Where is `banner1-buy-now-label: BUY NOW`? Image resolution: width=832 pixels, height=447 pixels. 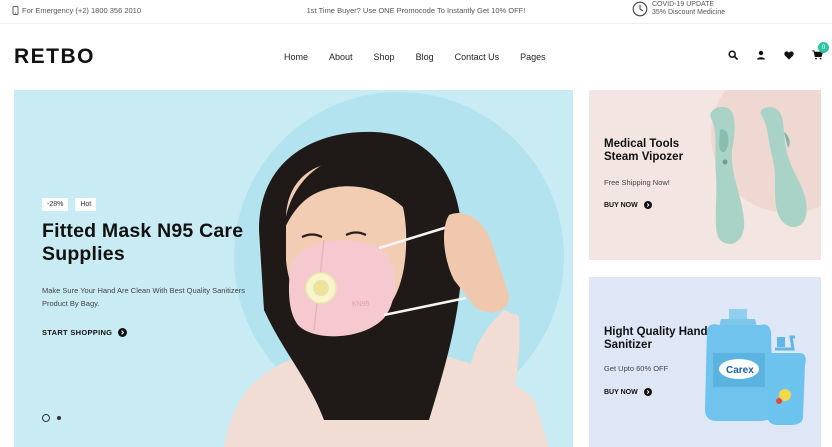
banner1-buy-now-label: BUY NOW is located at coordinates (621, 205).